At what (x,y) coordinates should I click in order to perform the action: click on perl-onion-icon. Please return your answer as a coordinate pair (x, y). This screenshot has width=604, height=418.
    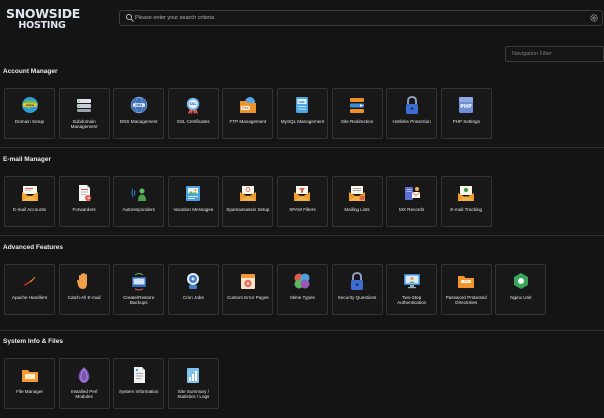
    Looking at the image, I should click on (84, 375).